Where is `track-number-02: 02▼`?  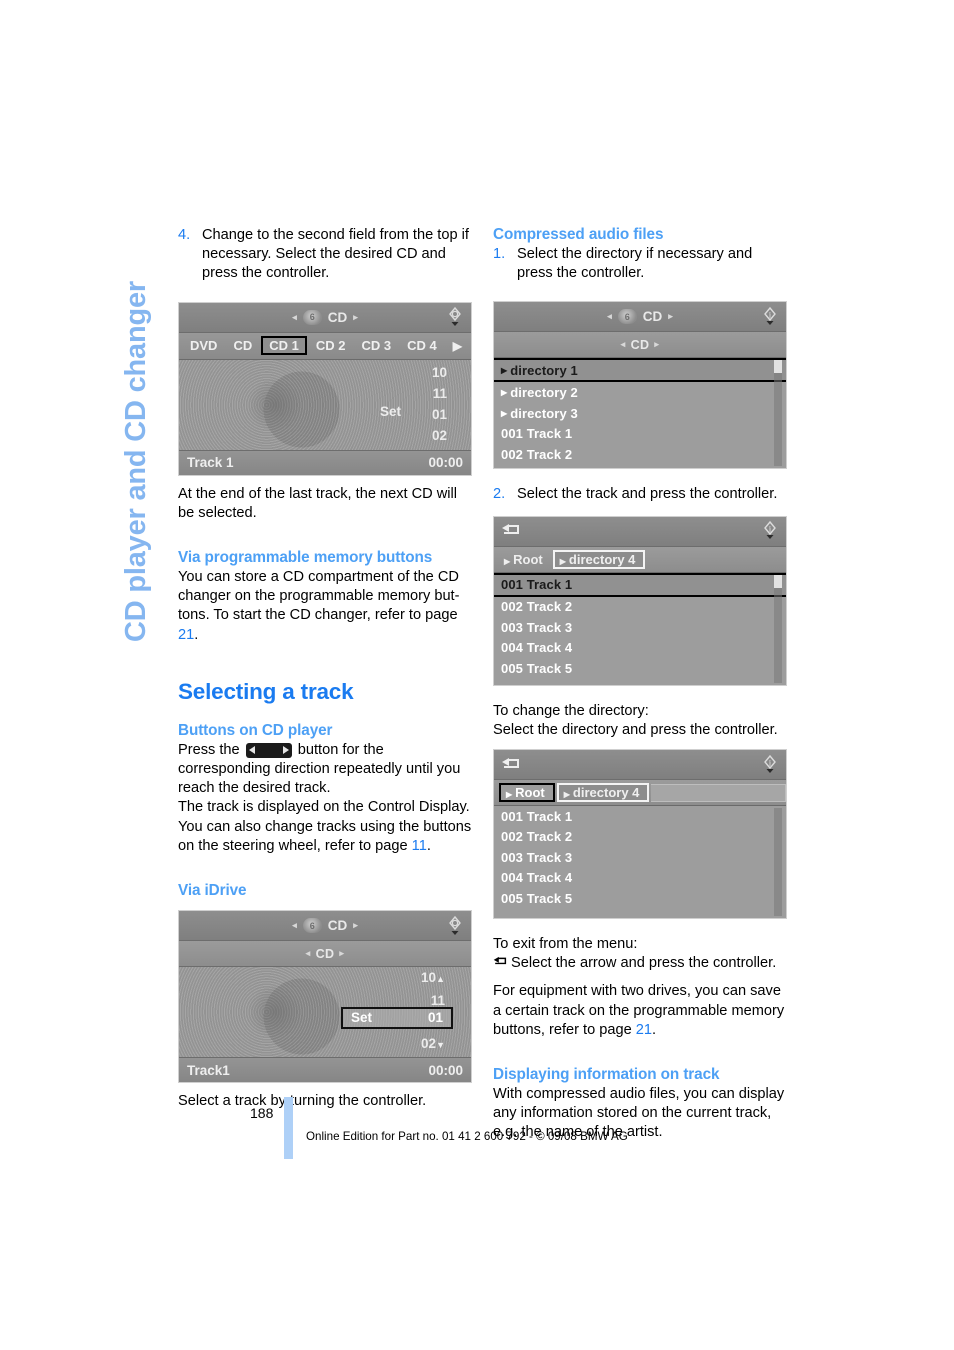
track-number-02: 02▼ is located at coordinates (433, 1044).